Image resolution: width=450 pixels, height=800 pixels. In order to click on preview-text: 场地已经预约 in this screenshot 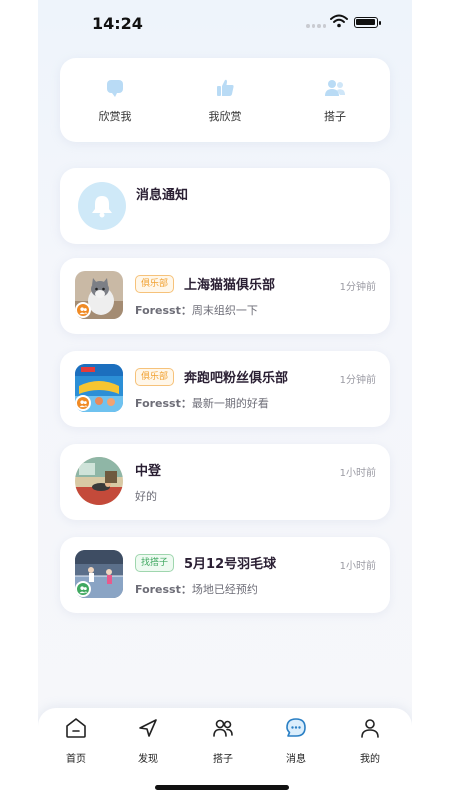, I will do `click(224, 589)`.